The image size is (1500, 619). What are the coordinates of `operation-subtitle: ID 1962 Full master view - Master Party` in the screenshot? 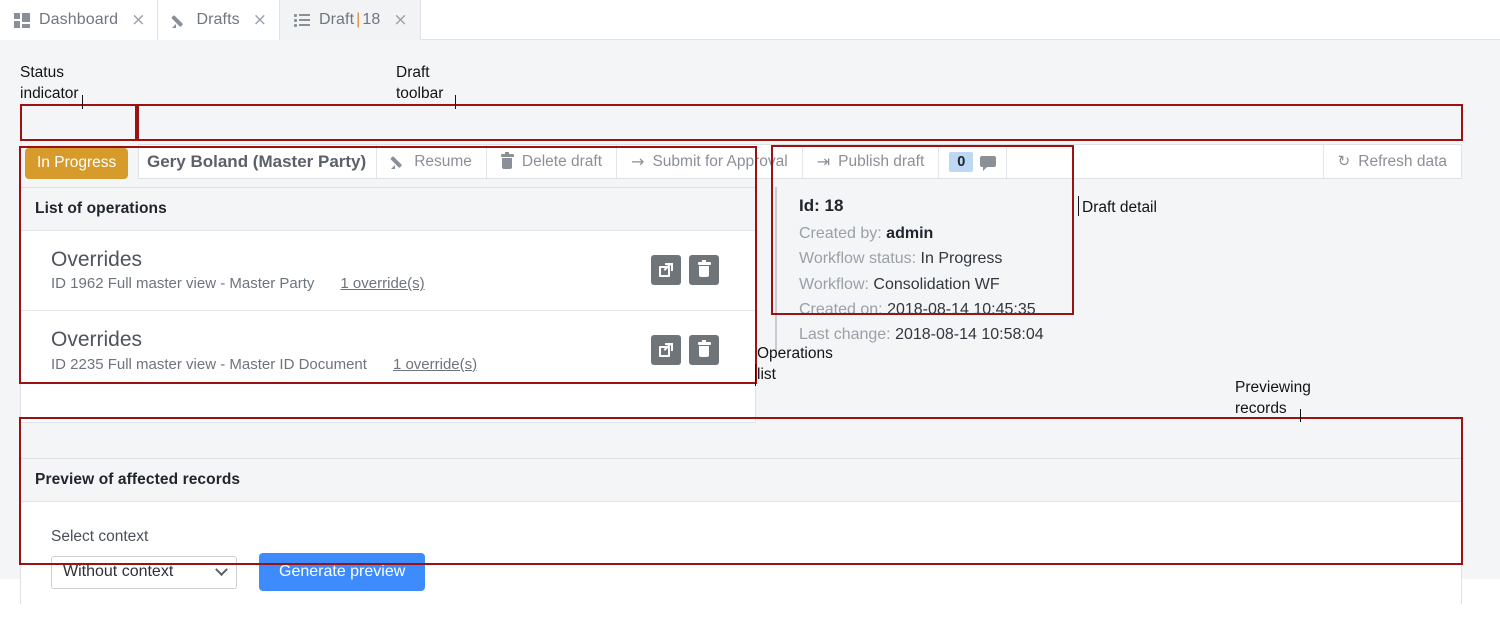 It's located at (183, 284).